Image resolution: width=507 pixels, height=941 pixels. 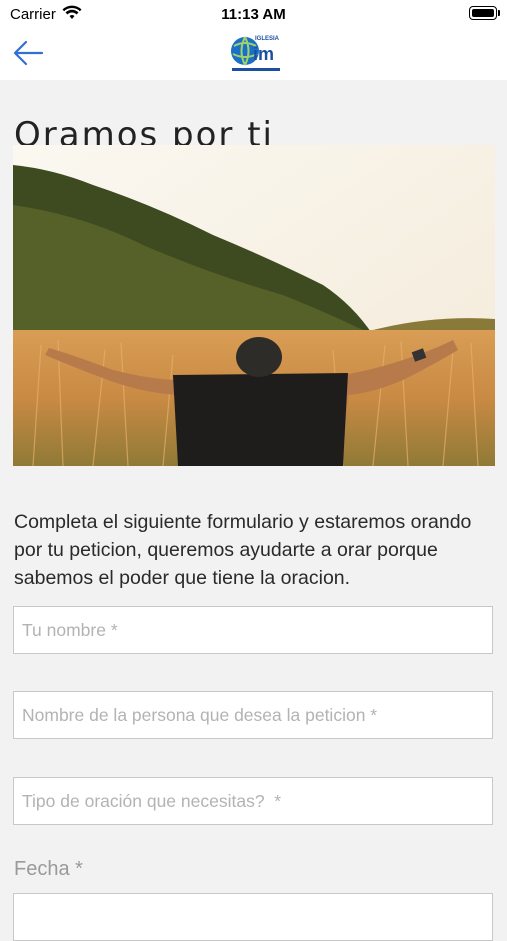 I want to click on requester-name-input, so click(x=253, y=715).